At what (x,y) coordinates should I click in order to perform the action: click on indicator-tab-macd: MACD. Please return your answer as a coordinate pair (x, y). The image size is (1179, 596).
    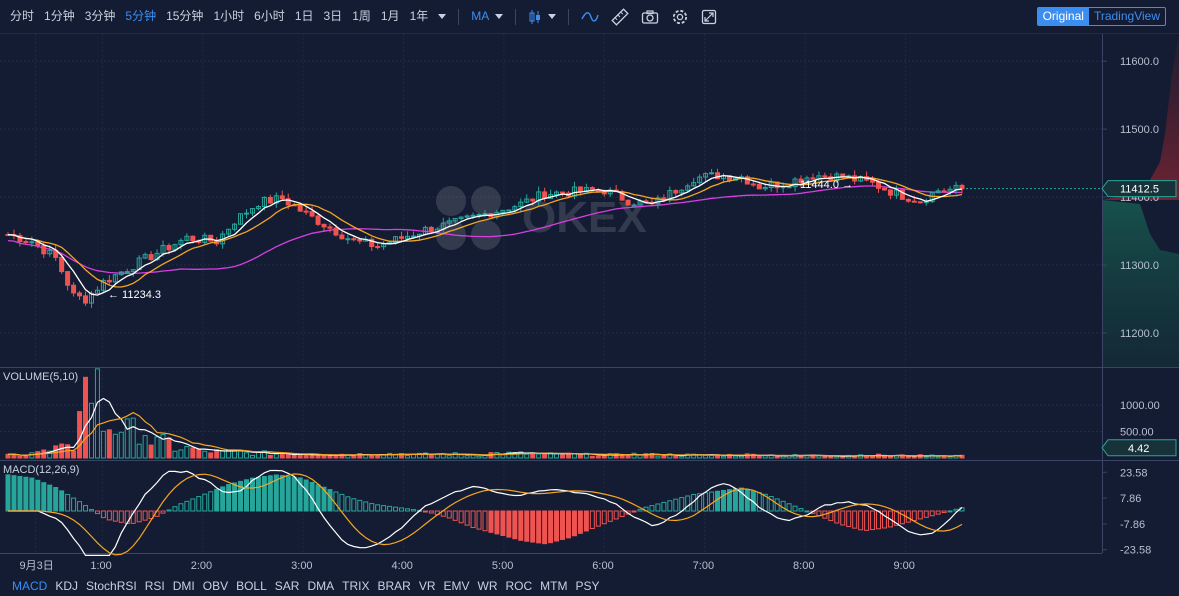
    Looking at the image, I should click on (29, 586).